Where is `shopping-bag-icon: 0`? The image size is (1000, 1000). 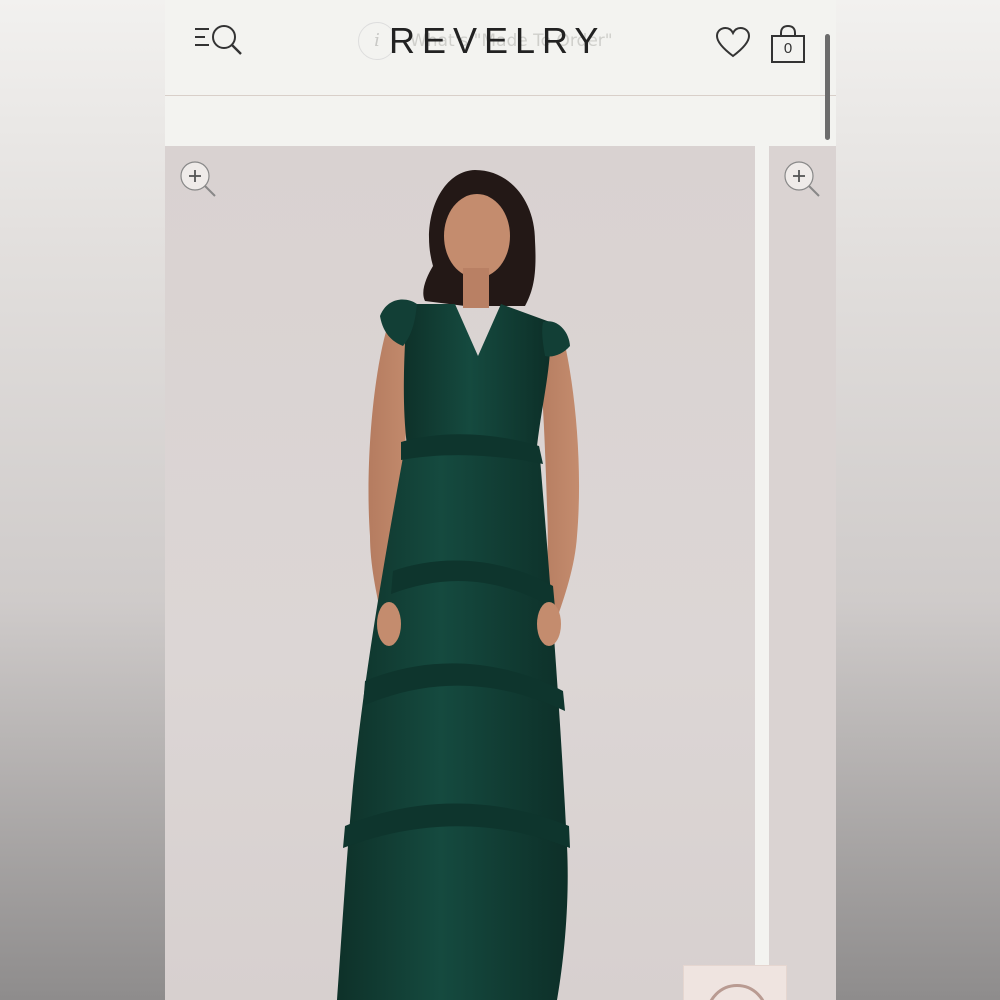
shopping-bag-icon: 0 is located at coordinates (788, 45).